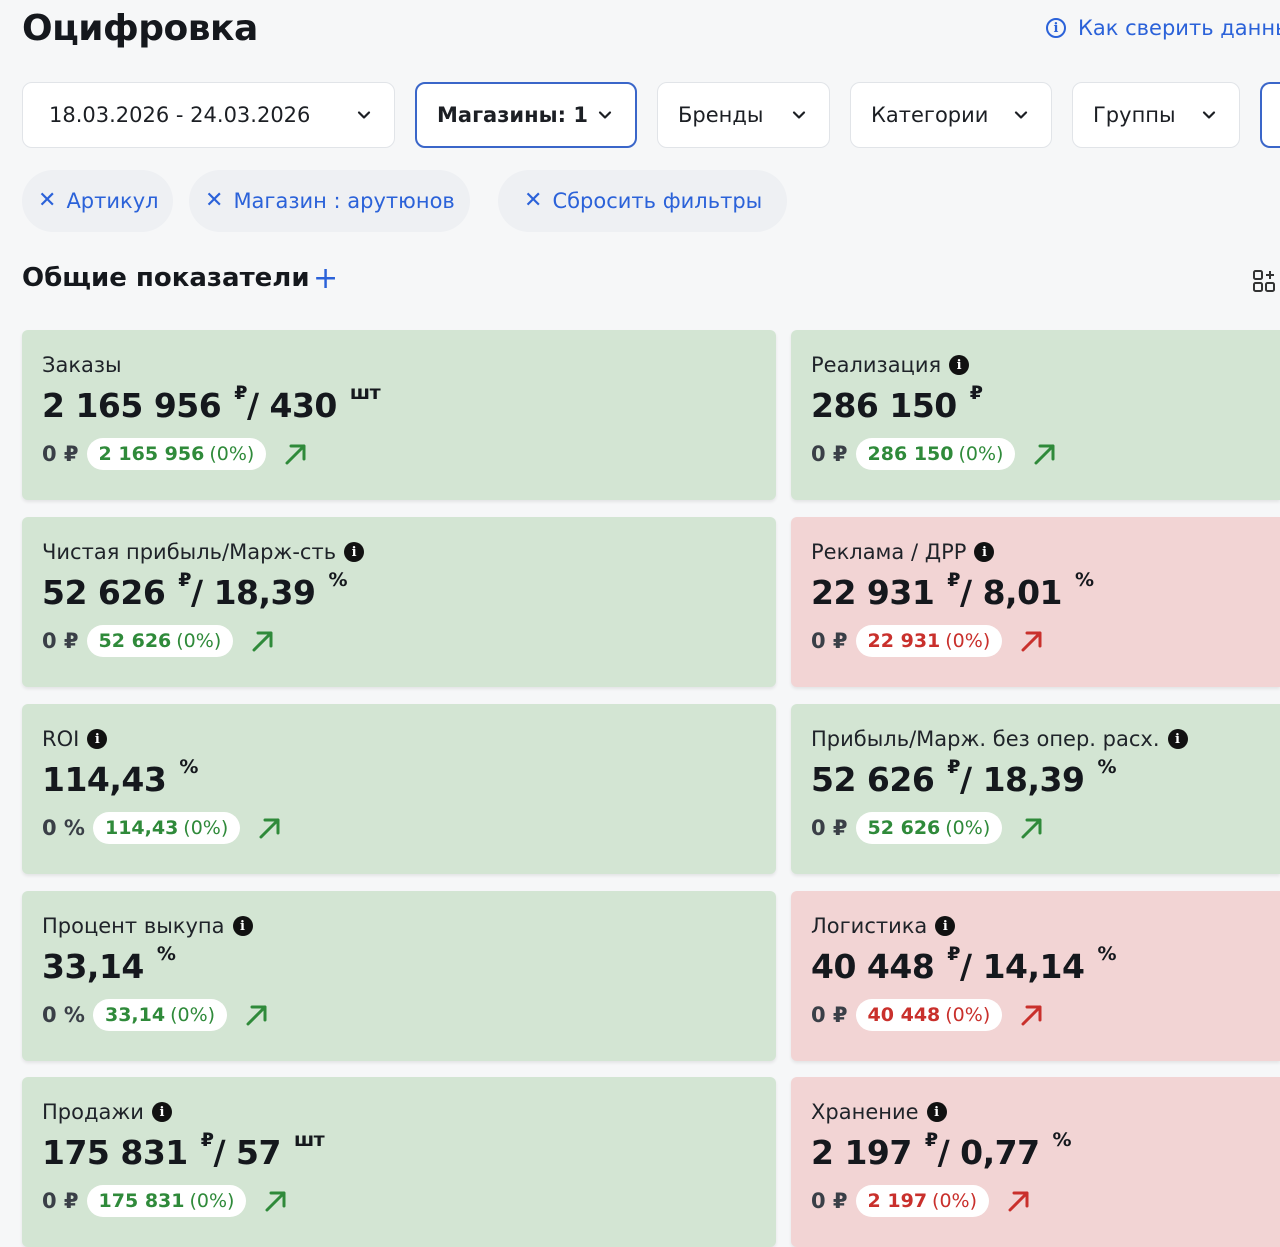  I want to click on brands-dropdown: Бренды, so click(743, 115).